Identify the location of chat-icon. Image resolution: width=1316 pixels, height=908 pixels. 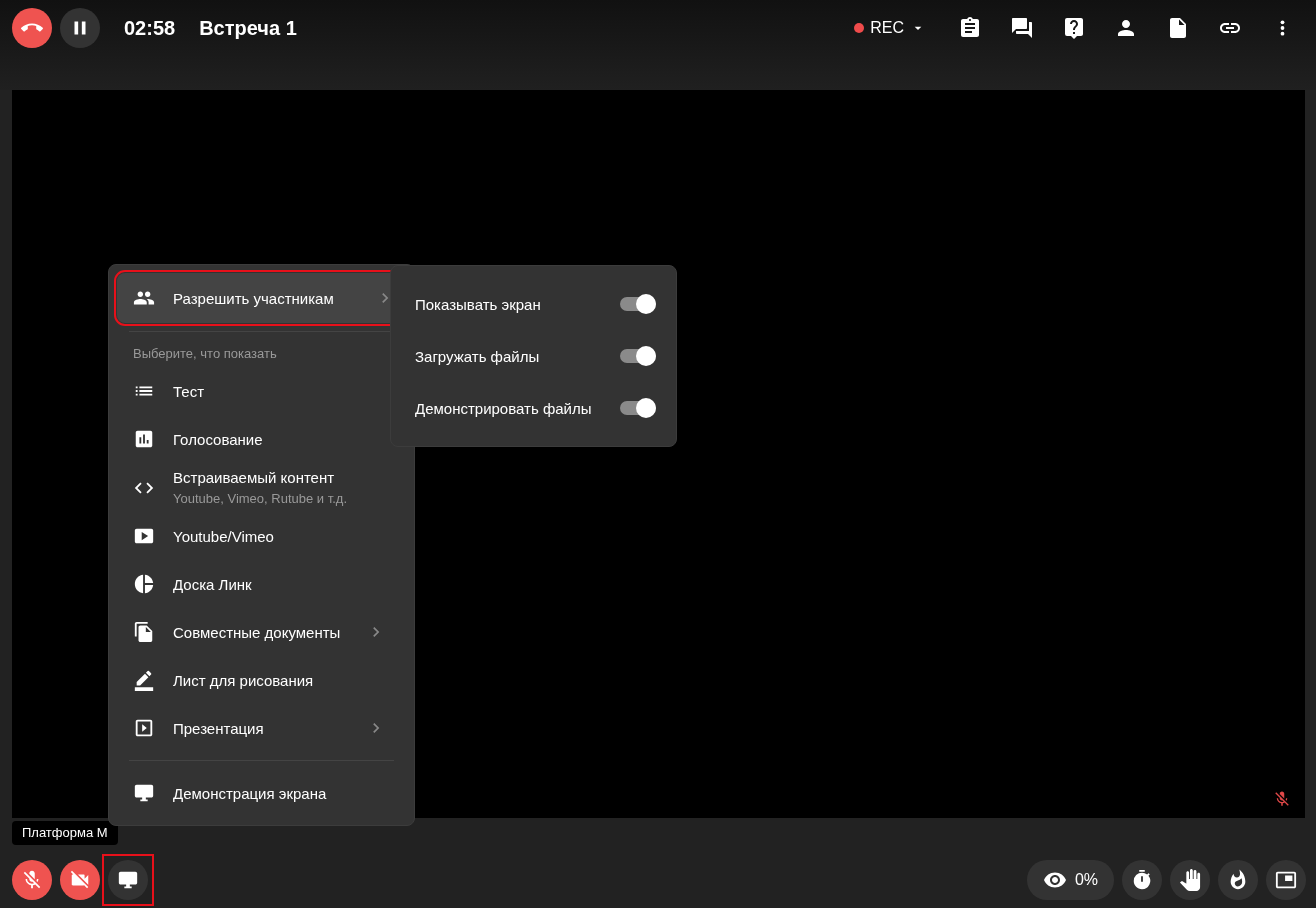
(1022, 28).